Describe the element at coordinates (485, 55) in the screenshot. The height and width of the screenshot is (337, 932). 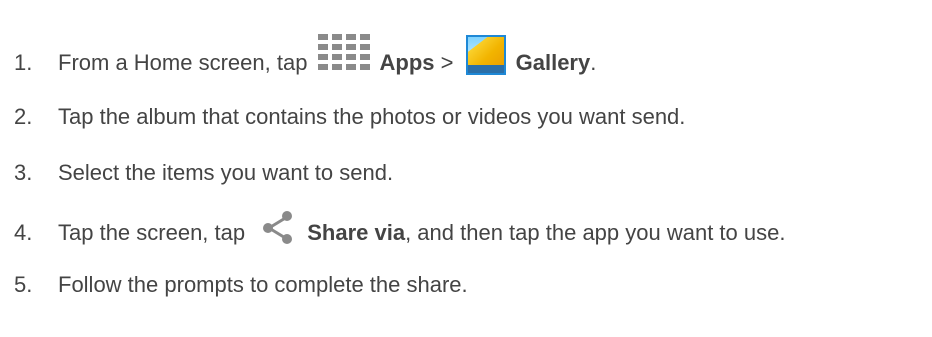
I see `gallery-icon` at that location.